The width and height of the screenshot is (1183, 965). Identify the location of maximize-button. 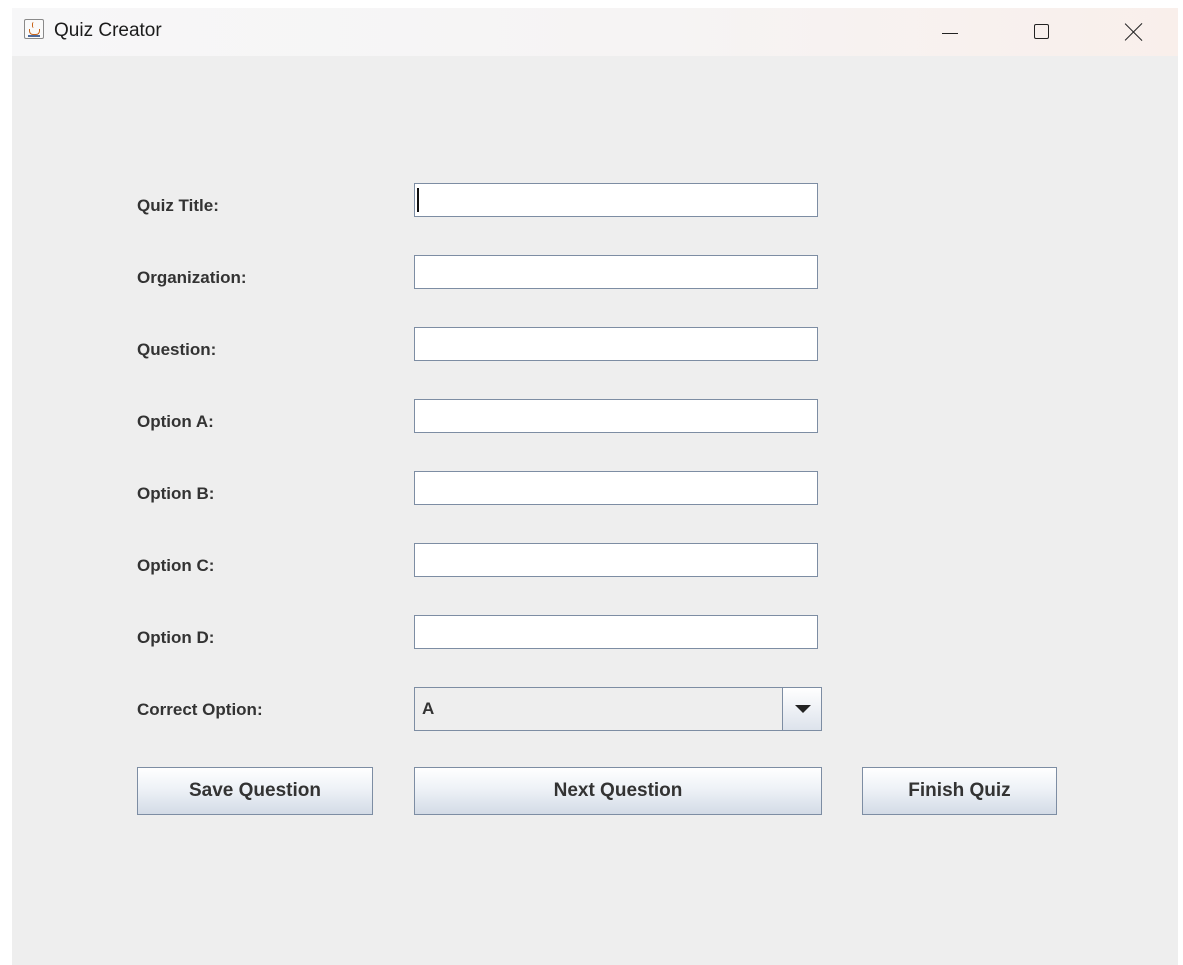
(1042, 32).